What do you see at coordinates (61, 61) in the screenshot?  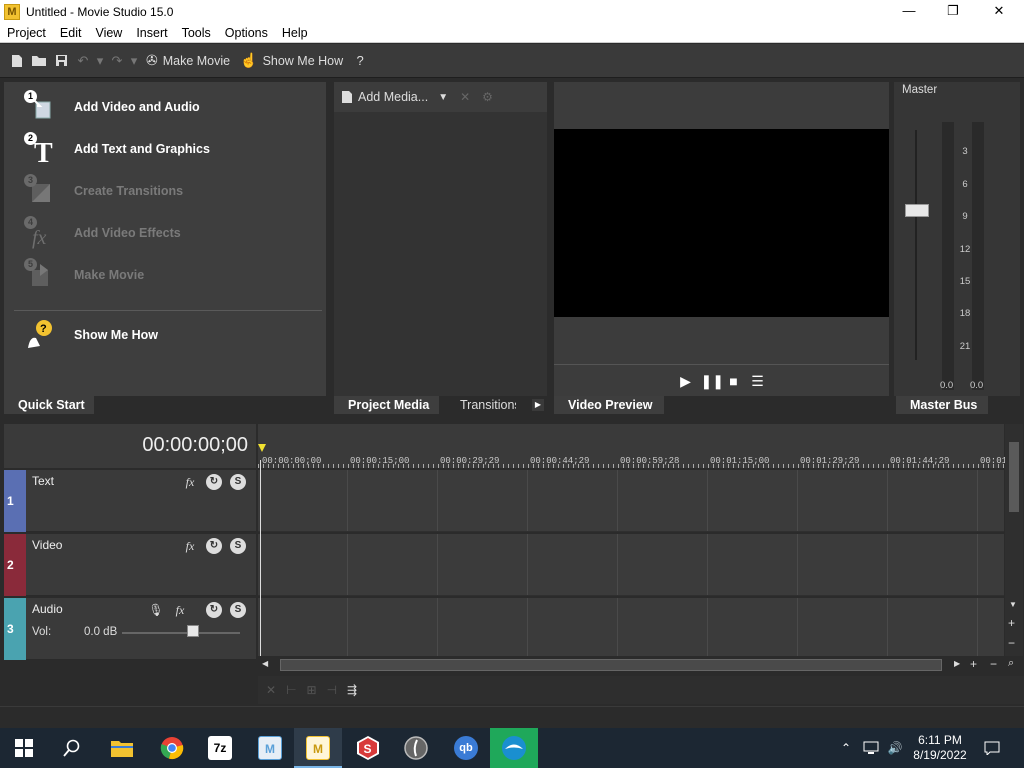 I see `save-icon` at bounding box center [61, 61].